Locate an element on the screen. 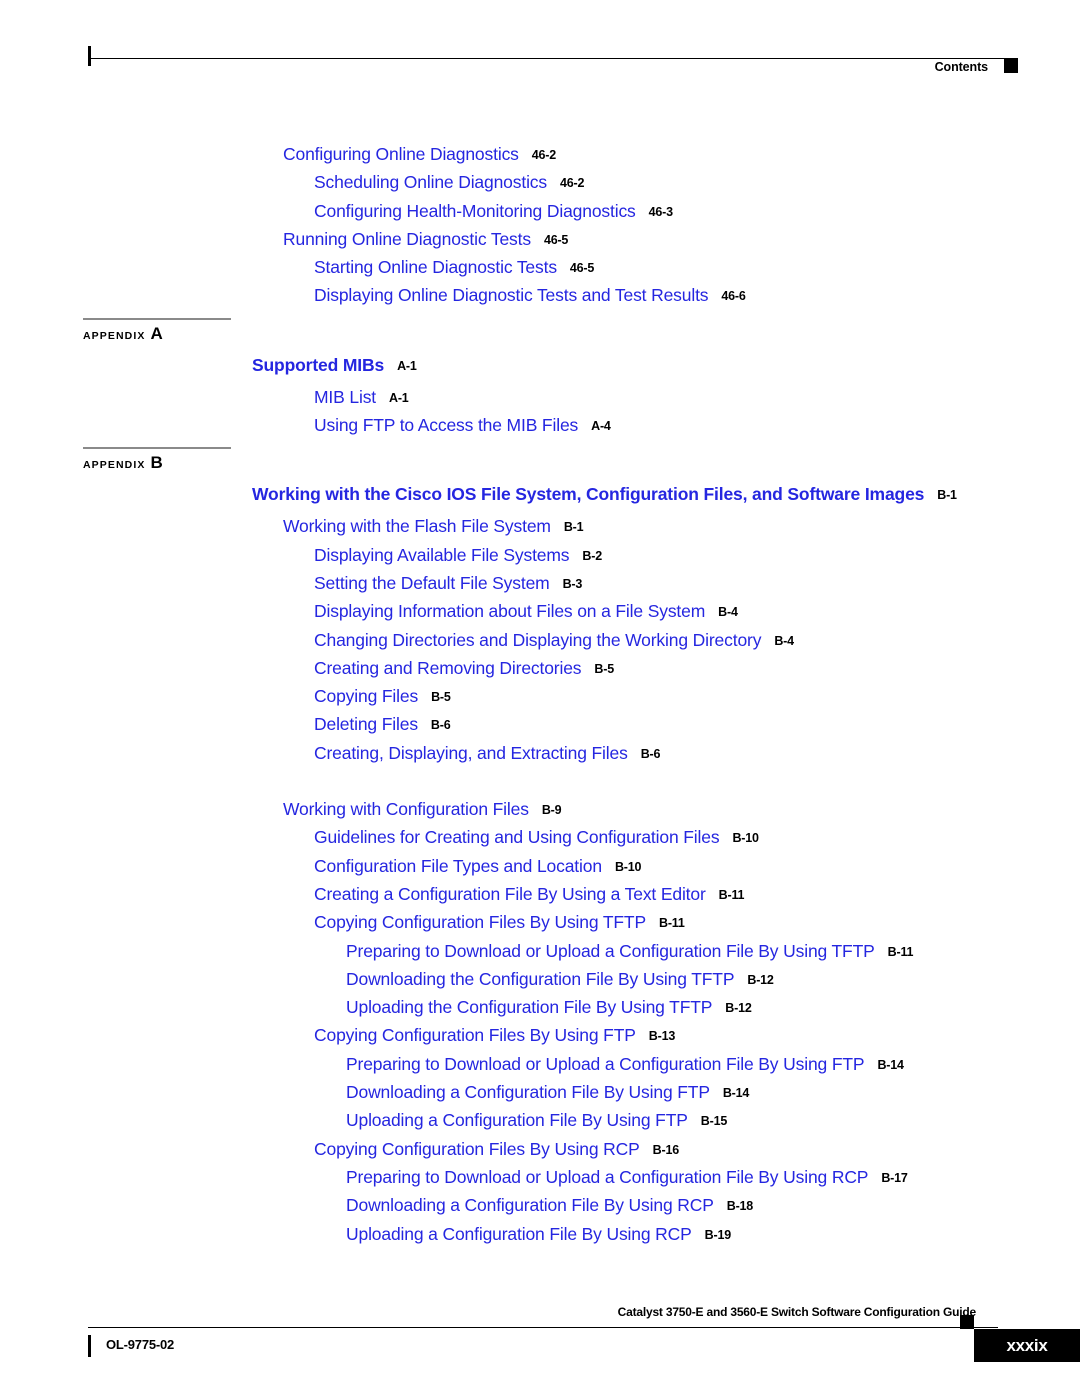 The width and height of the screenshot is (1080, 1397). toc-entry-page-number: B-12 is located at coordinates (760, 979).